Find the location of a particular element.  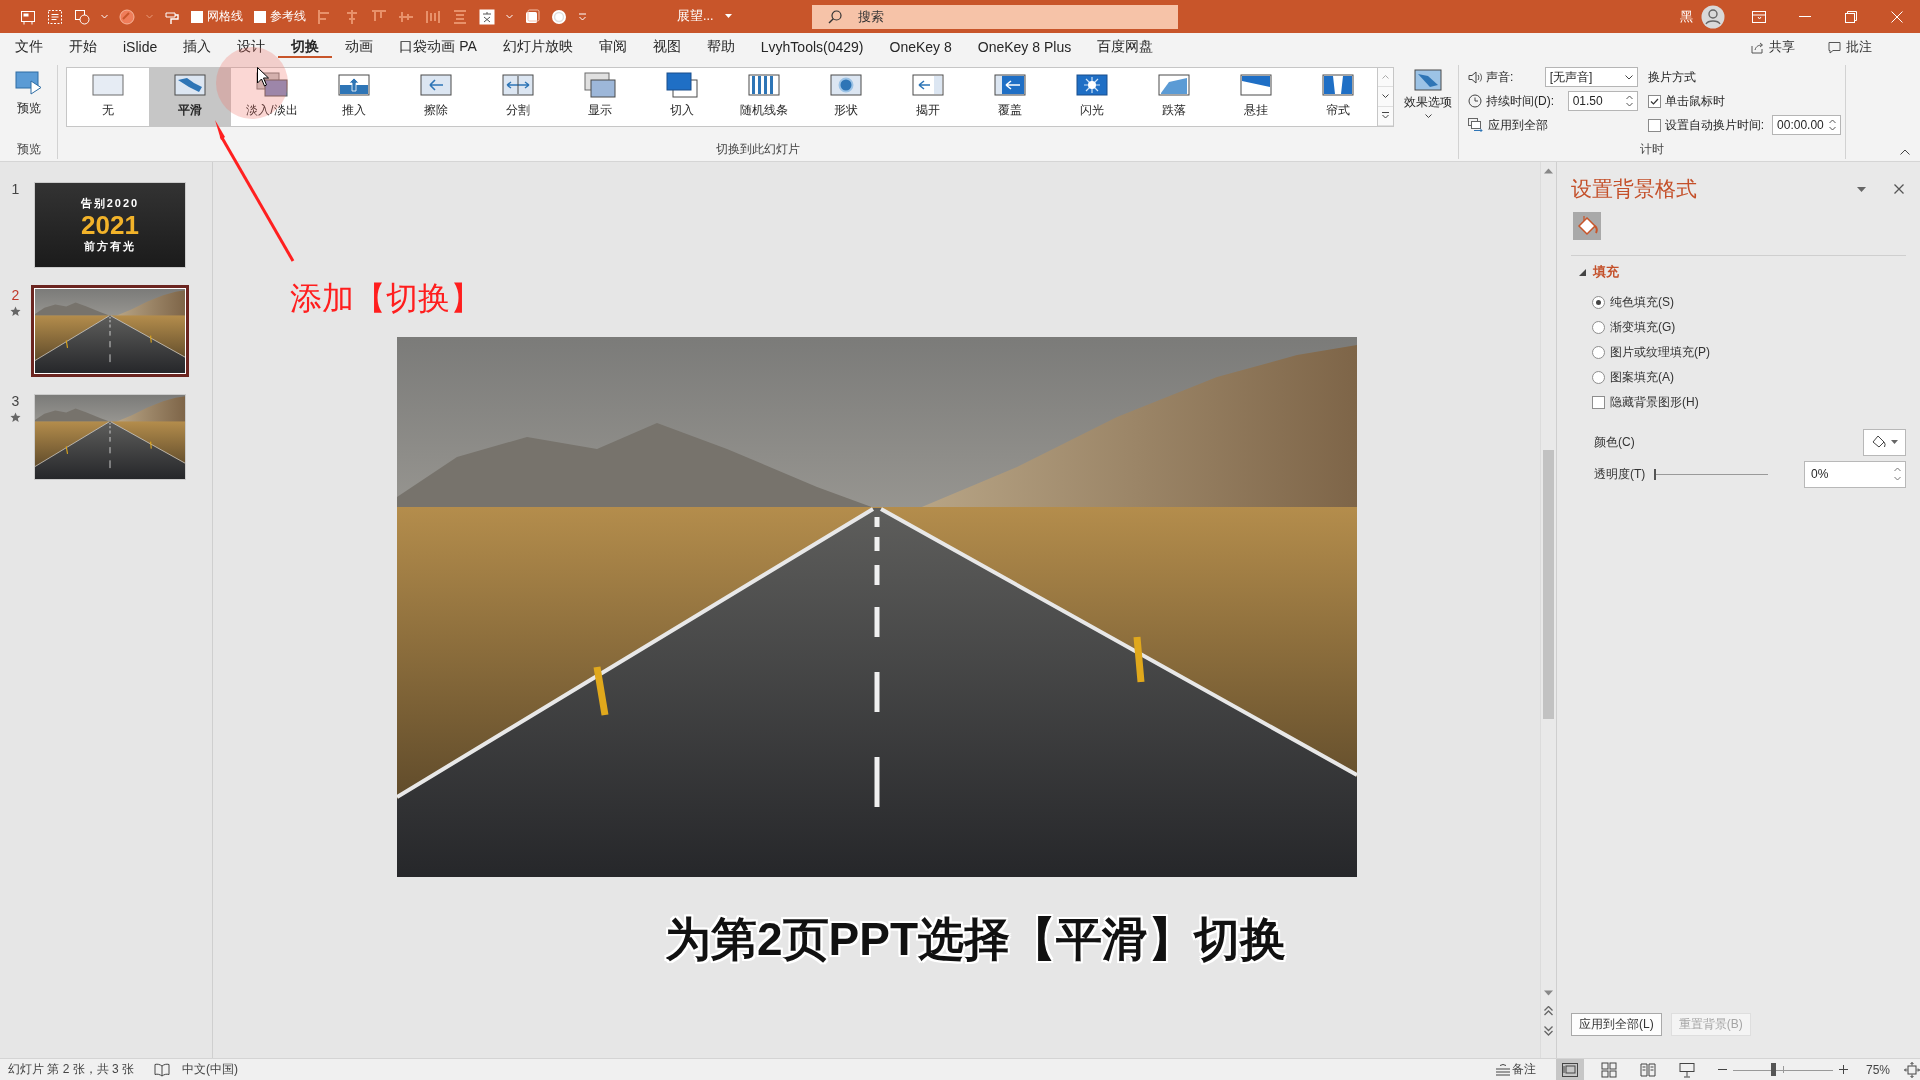

menu-tab: 百度网盘 is located at coordinates (1125, 47).